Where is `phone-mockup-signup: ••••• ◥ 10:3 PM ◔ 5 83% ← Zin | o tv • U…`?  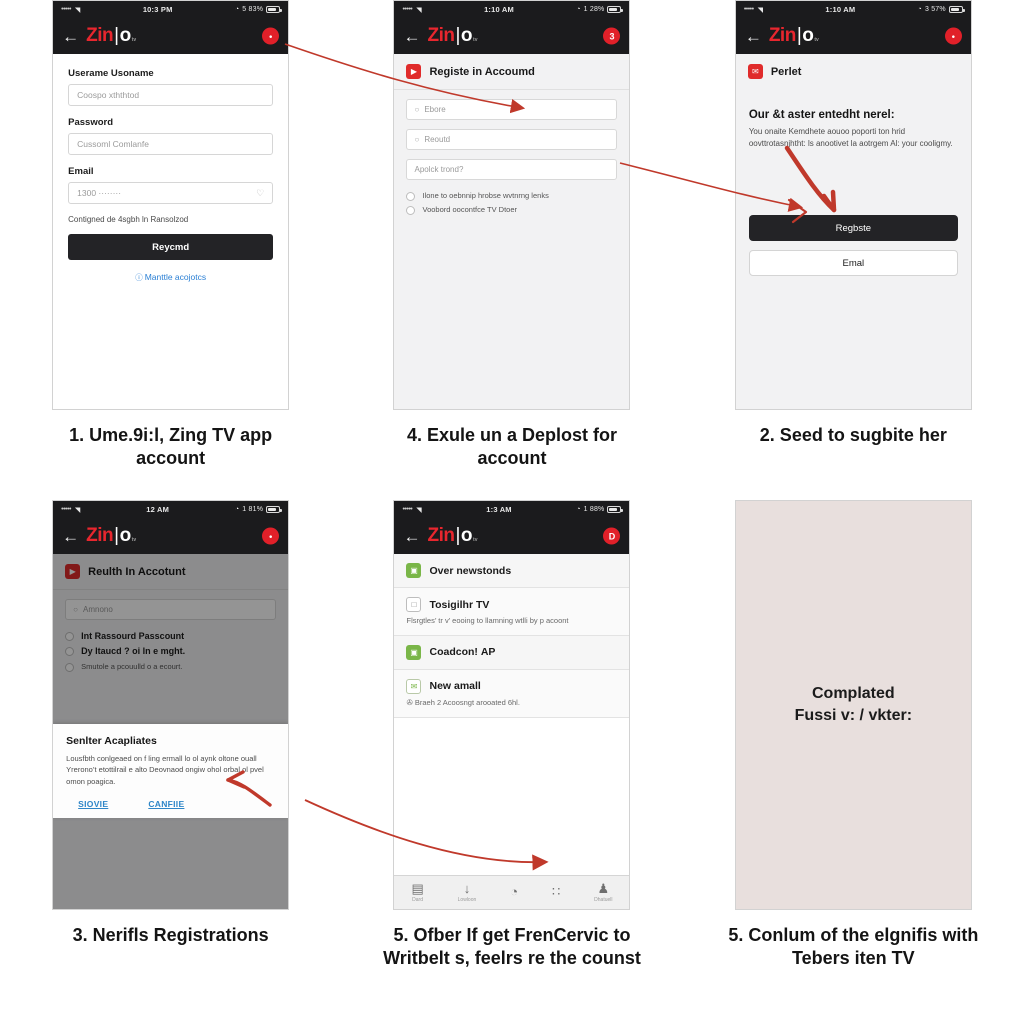 phone-mockup-signup: ••••• ◥ 10:3 PM ◔ 5 83% ← Zin | o tv • U… is located at coordinates (171, 205).